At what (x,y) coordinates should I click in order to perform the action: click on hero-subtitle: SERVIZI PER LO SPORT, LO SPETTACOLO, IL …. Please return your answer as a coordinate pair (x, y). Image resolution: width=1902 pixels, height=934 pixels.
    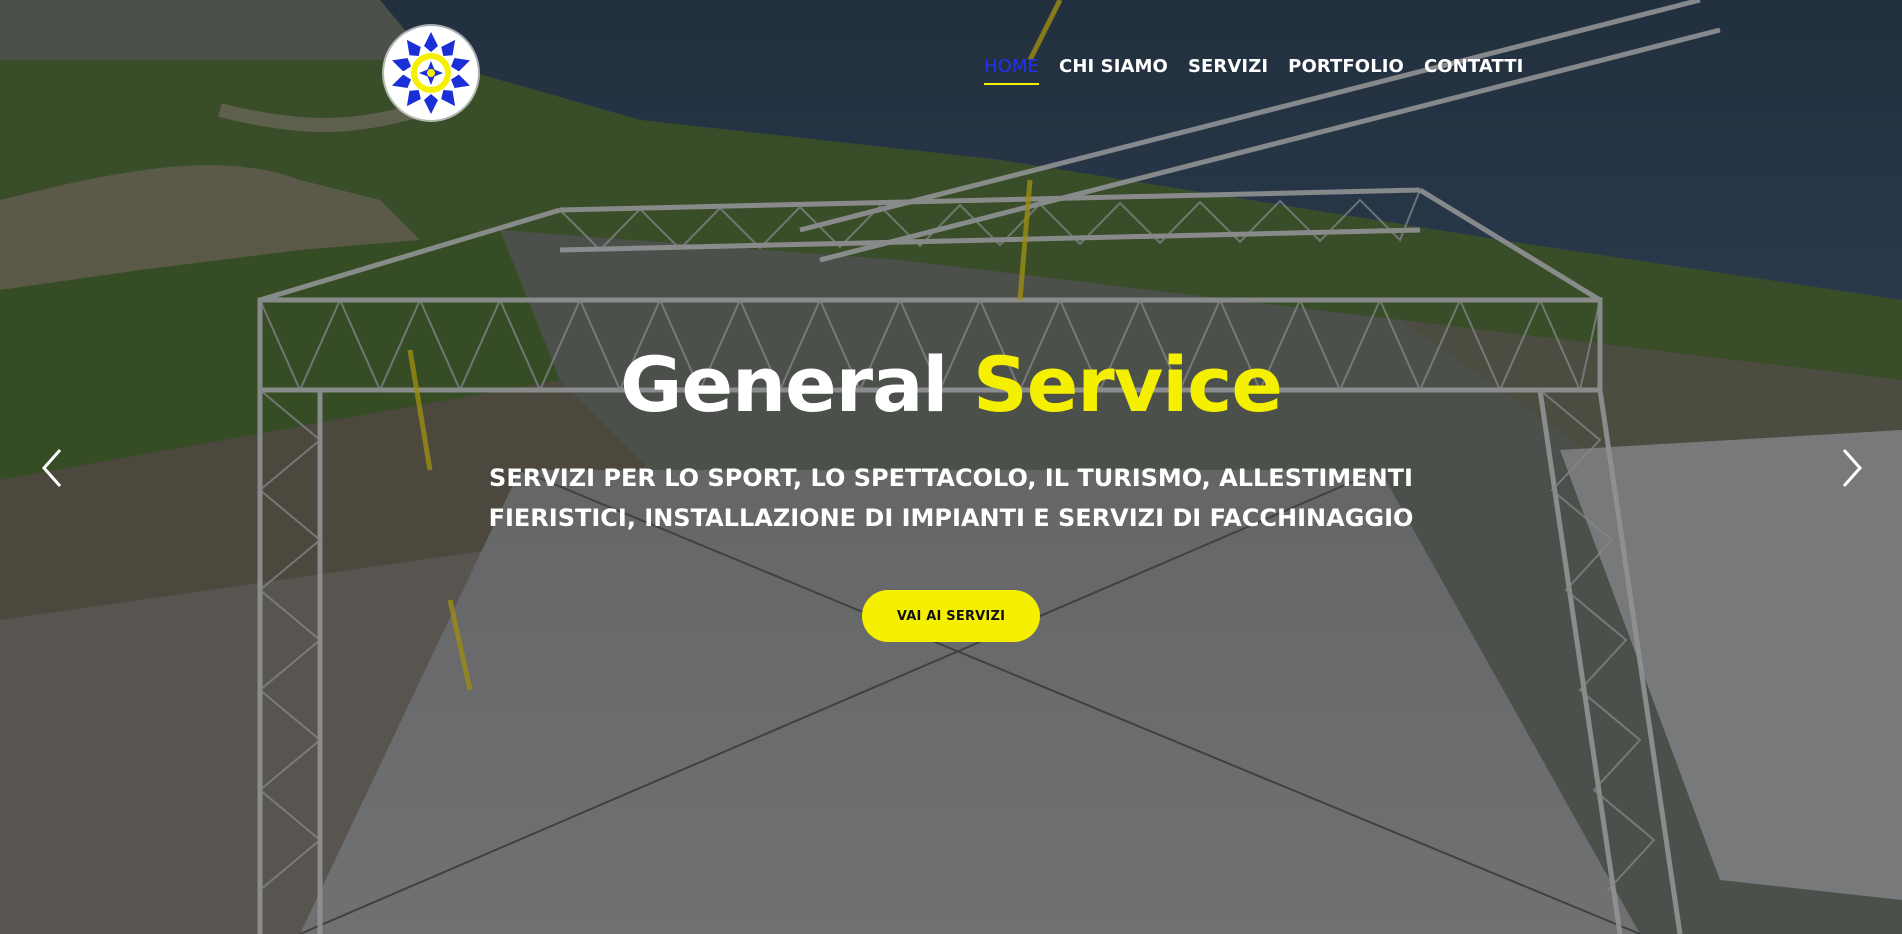
    Looking at the image, I should click on (951, 498).